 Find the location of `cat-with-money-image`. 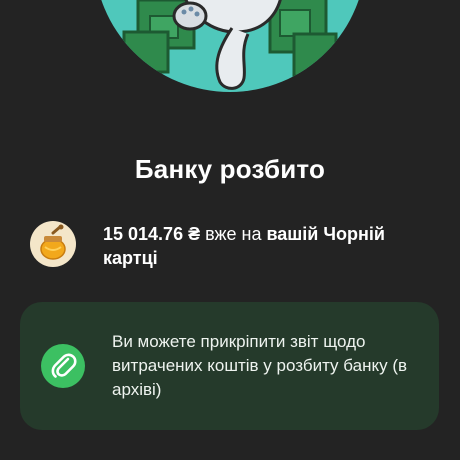

cat-with-money-image is located at coordinates (230, 45).